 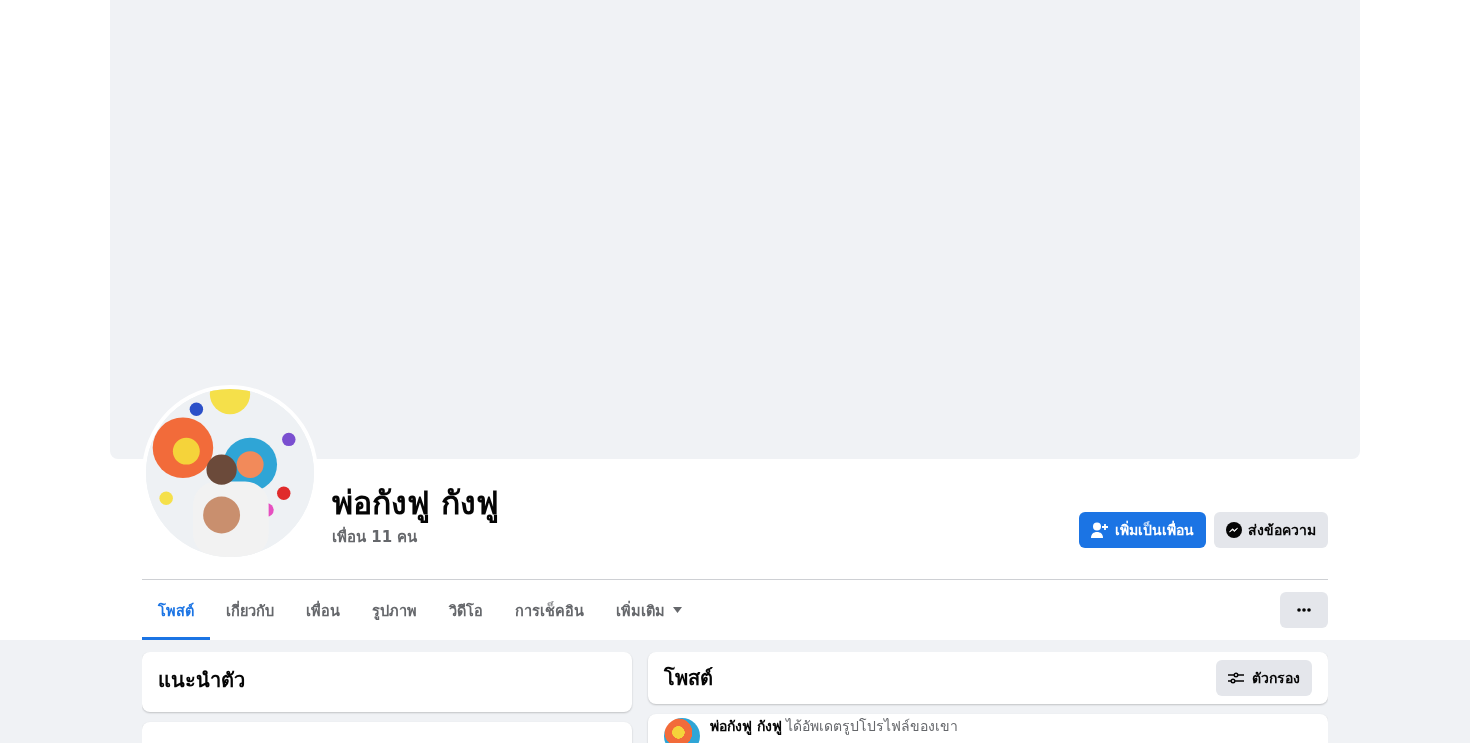 What do you see at coordinates (1100, 530) in the screenshot?
I see `add-person-icon` at bounding box center [1100, 530].